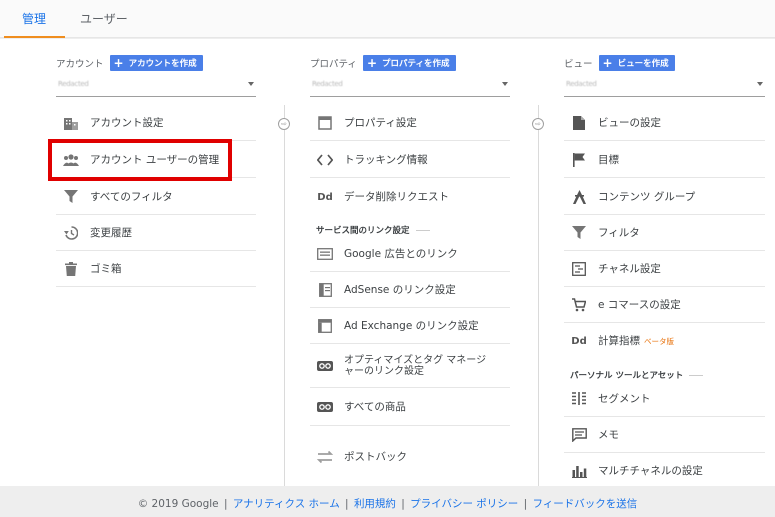 The width and height of the screenshot is (775, 517). Describe the element at coordinates (664, 399) in the screenshot. I see `segments-item: セグメント` at that location.